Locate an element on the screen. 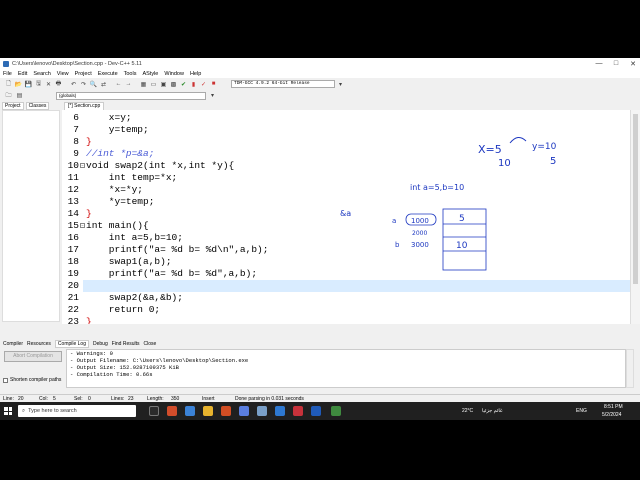 This screenshot has height=480, width=640. compiler-select: TDM-GCC 4.9.2 64-bit Release is located at coordinates (283, 84).